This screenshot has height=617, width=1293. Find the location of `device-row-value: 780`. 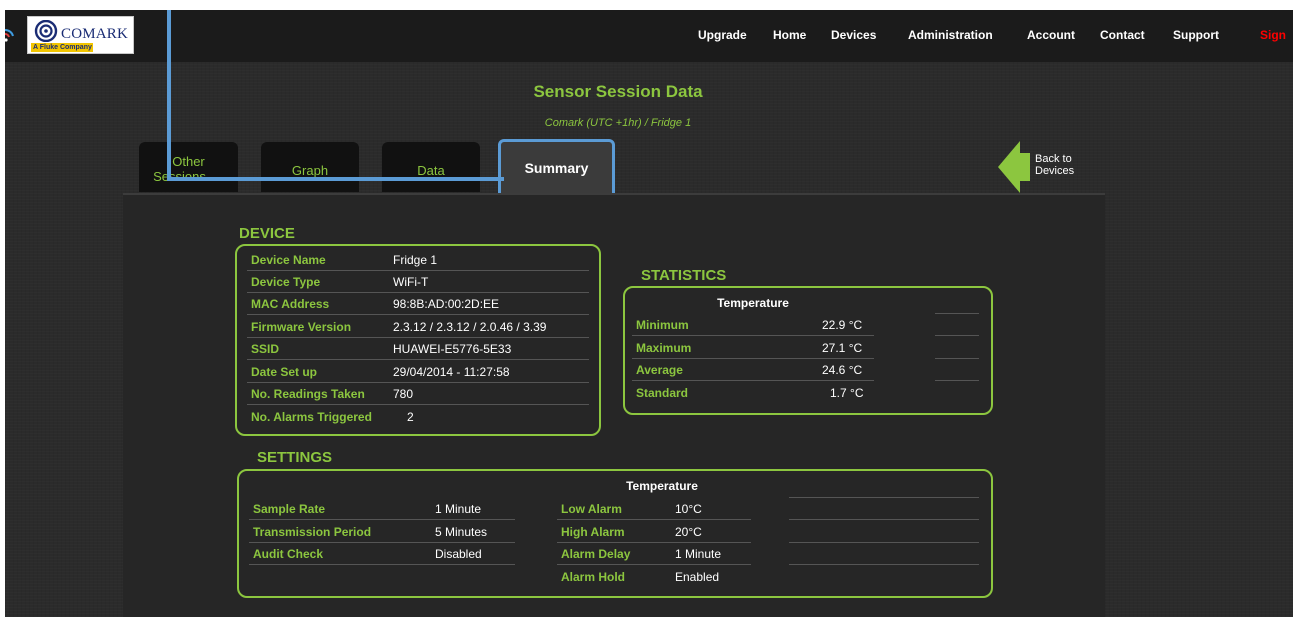

device-row-value: 780 is located at coordinates (403, 394).